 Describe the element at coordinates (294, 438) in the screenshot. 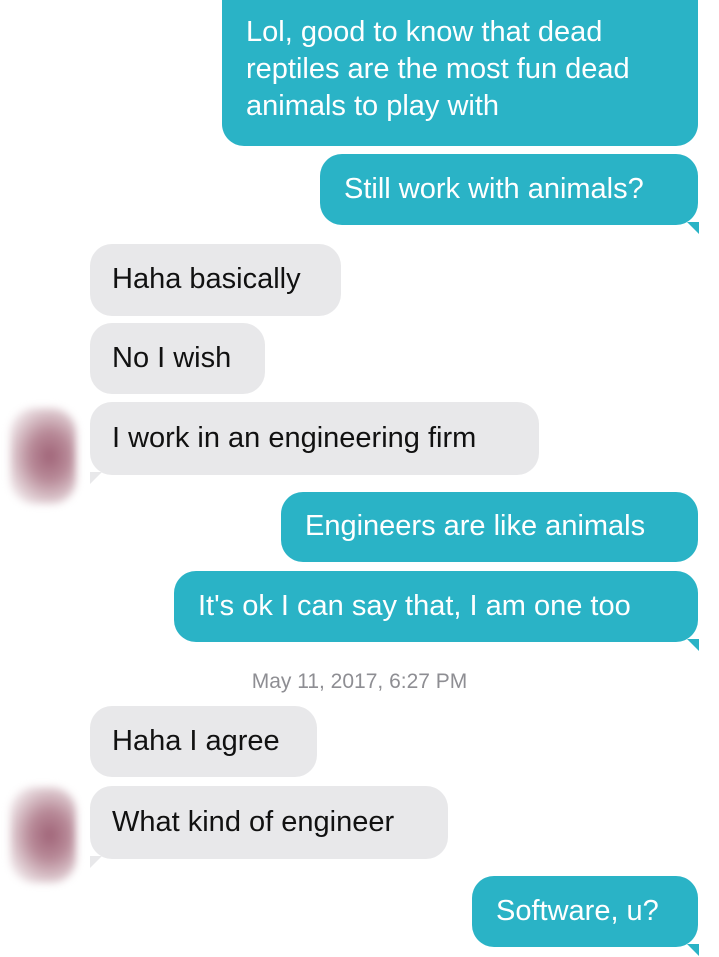

I see `message-text: I work in an engineering firm` at that location.